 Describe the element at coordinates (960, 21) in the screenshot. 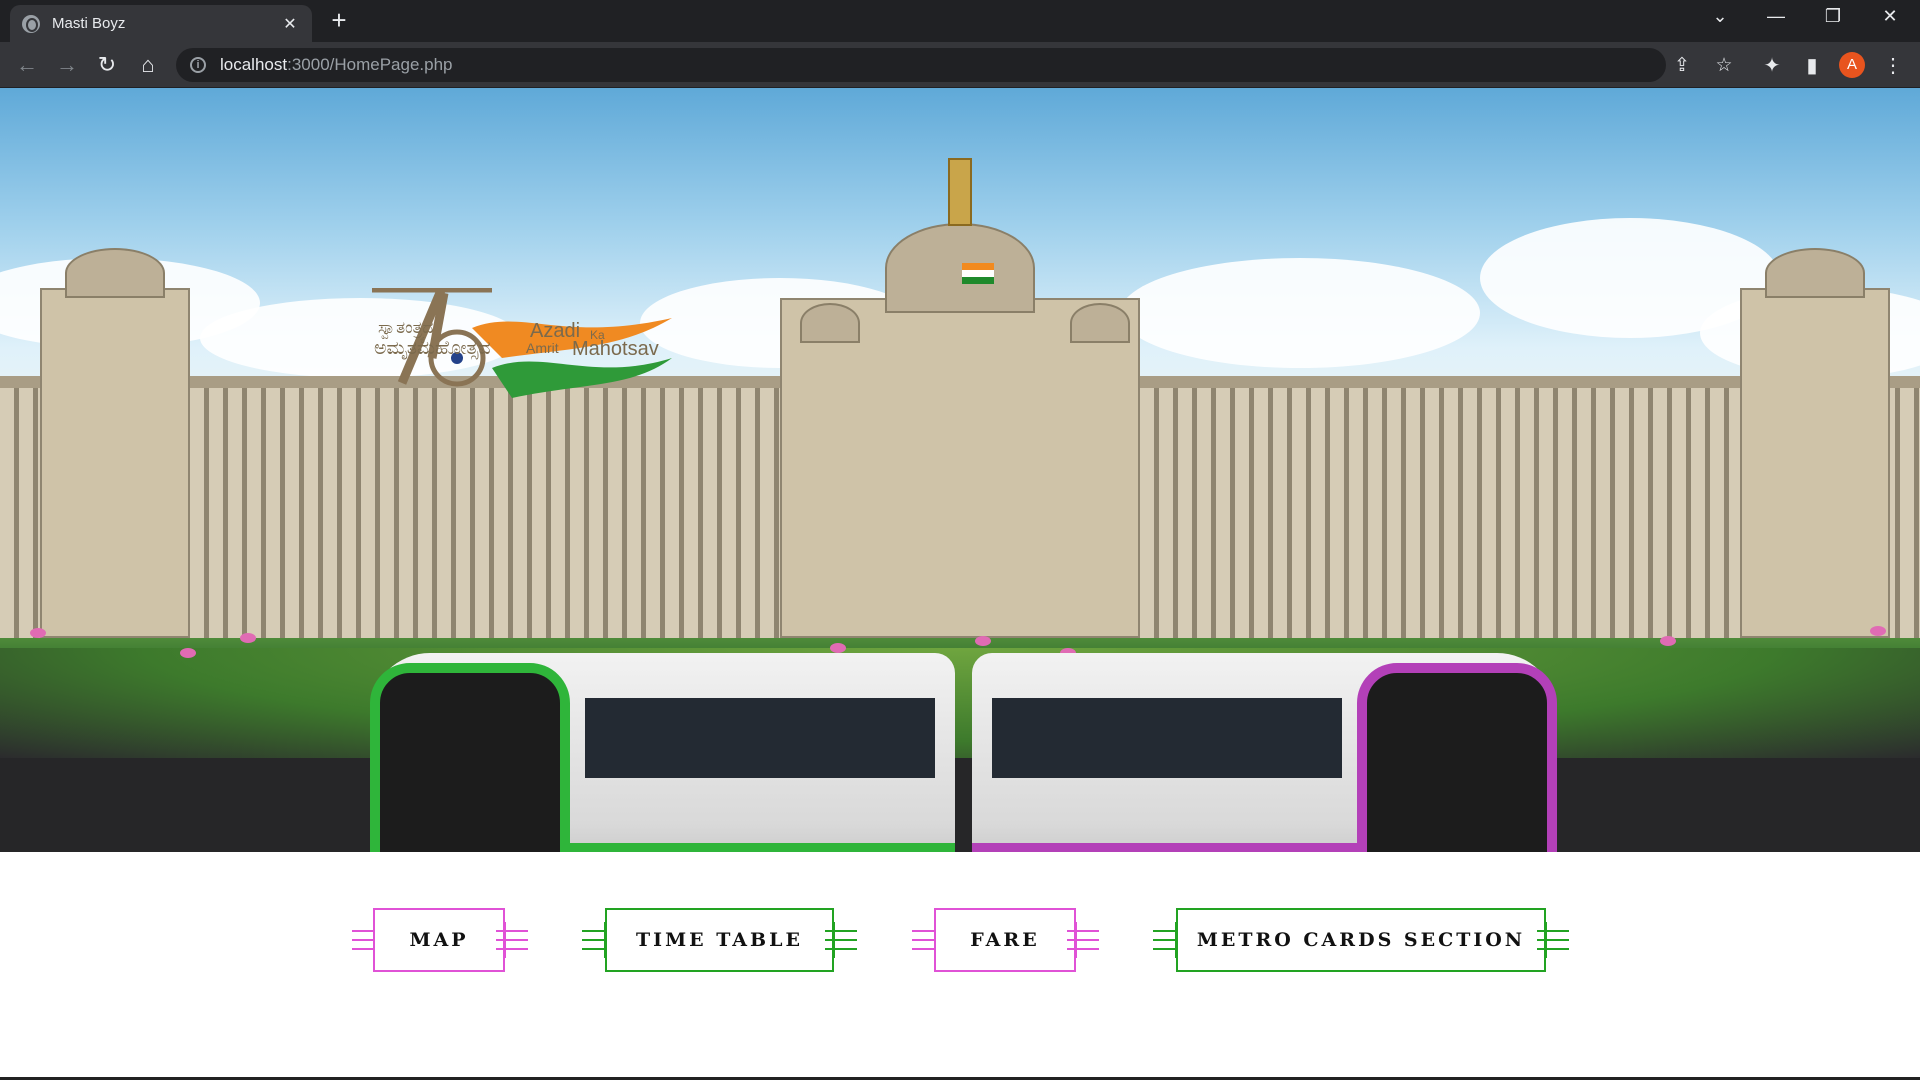

I see `browser-titlebar: Masti Boyz ✕ + ⌄ — ❐ ✕` at that location.